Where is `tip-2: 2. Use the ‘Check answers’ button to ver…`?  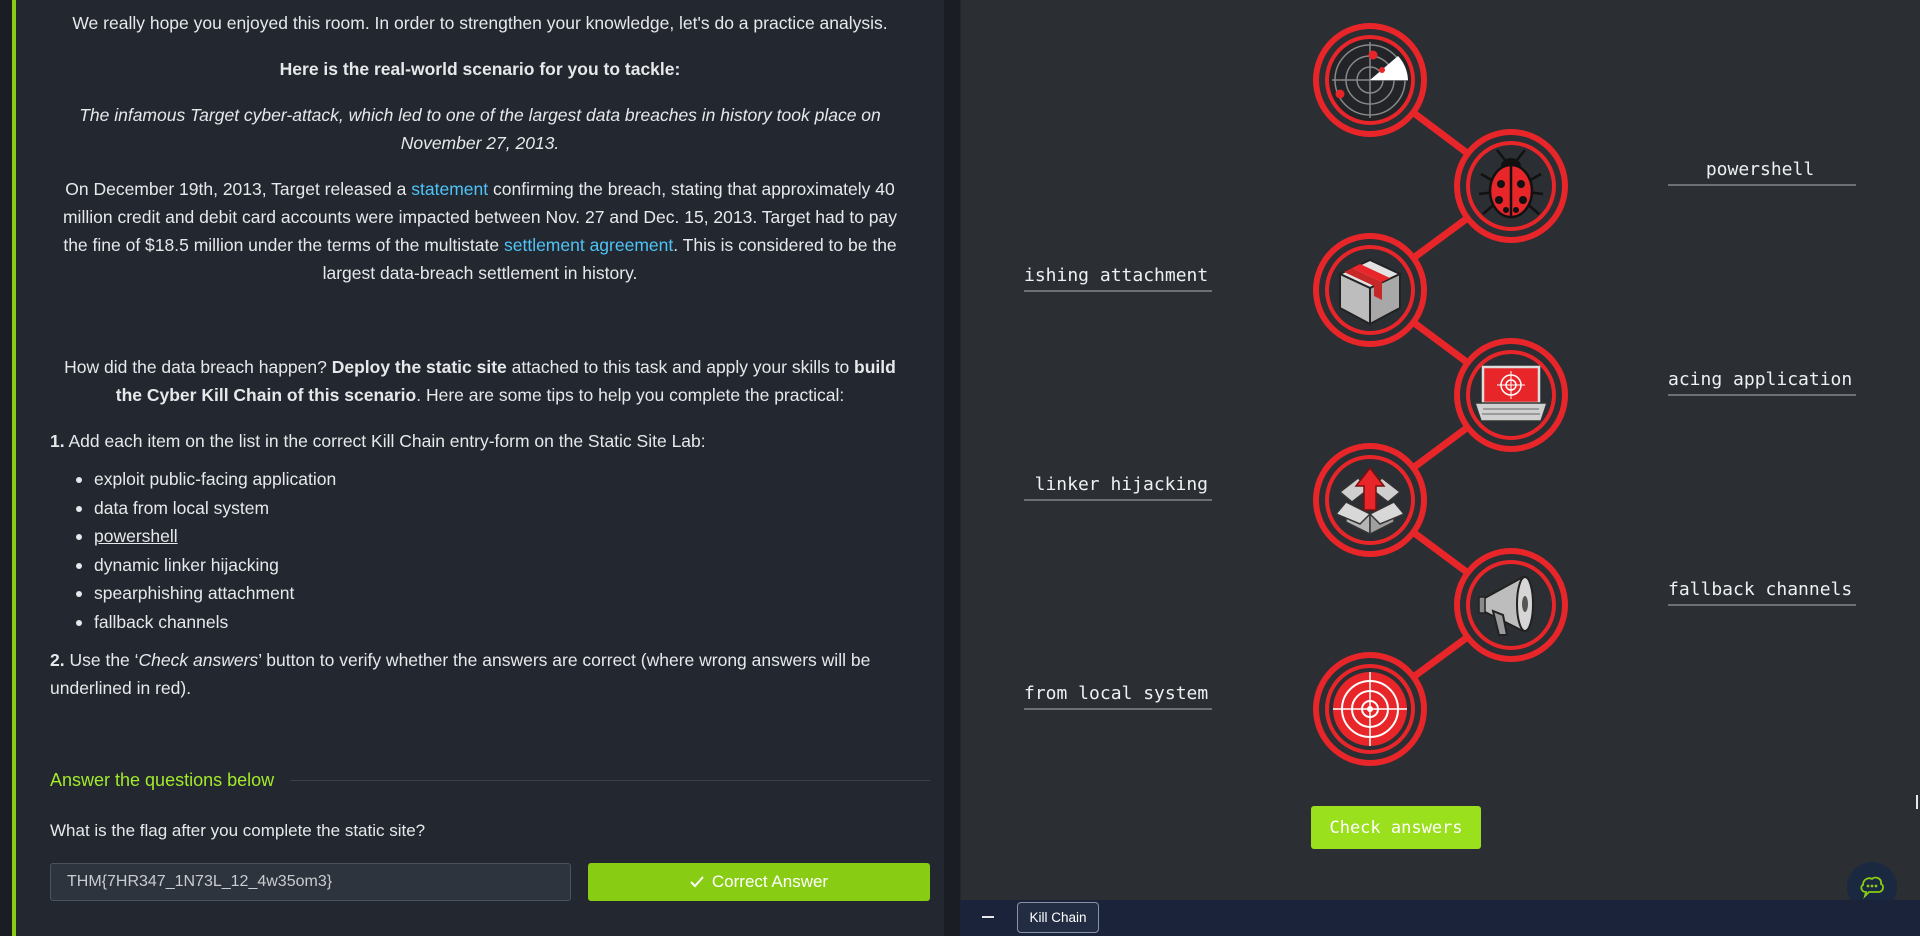 tip-2: 2. Use the ‘Check answers’ button to ver… is located at coordinates (480, 674).